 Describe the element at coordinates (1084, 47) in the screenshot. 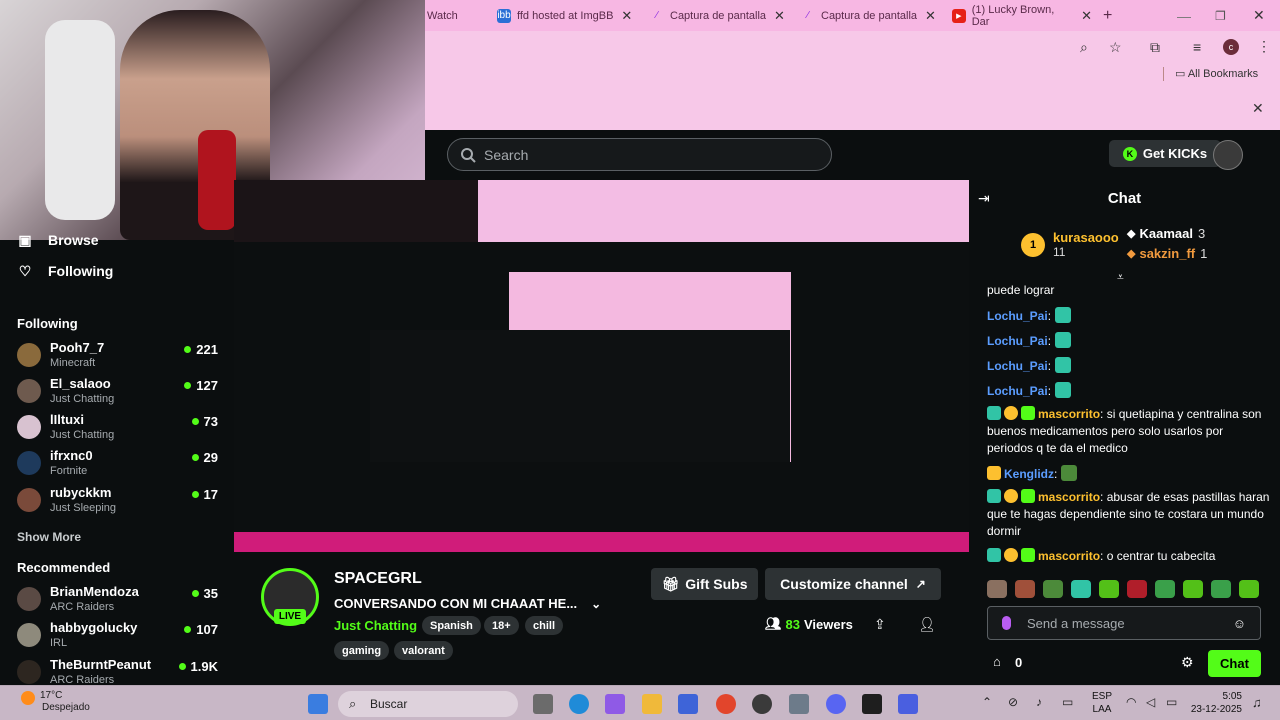

I see `zoom-icon: ⌕` at that location.